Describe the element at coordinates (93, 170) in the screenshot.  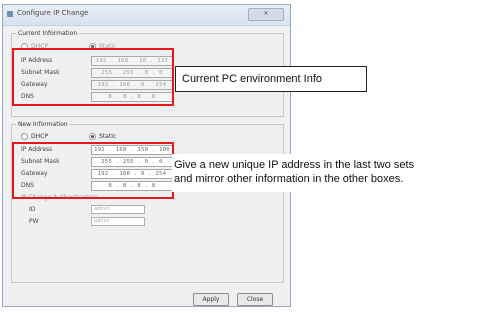
I see `new-info-highlight` at that location.